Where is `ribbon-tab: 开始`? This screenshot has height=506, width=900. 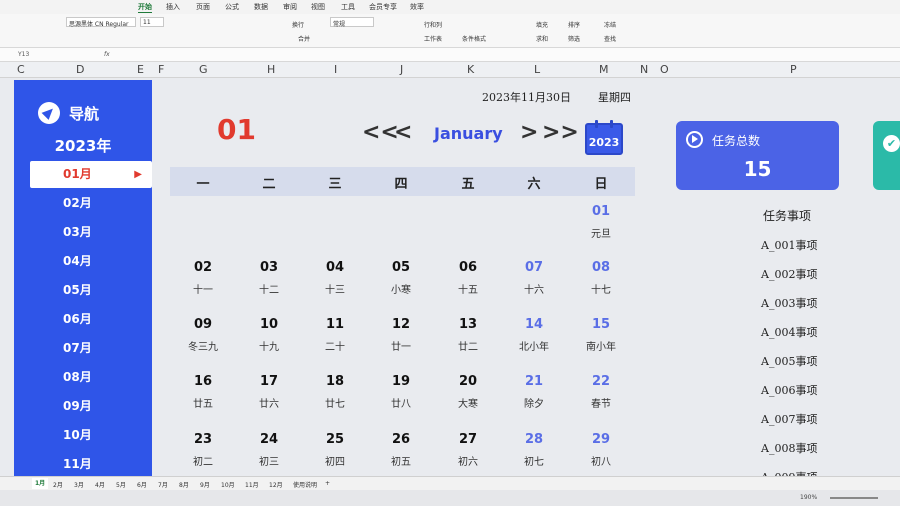
ribbon-tab: 开始 is located at coordinates (145, 7).